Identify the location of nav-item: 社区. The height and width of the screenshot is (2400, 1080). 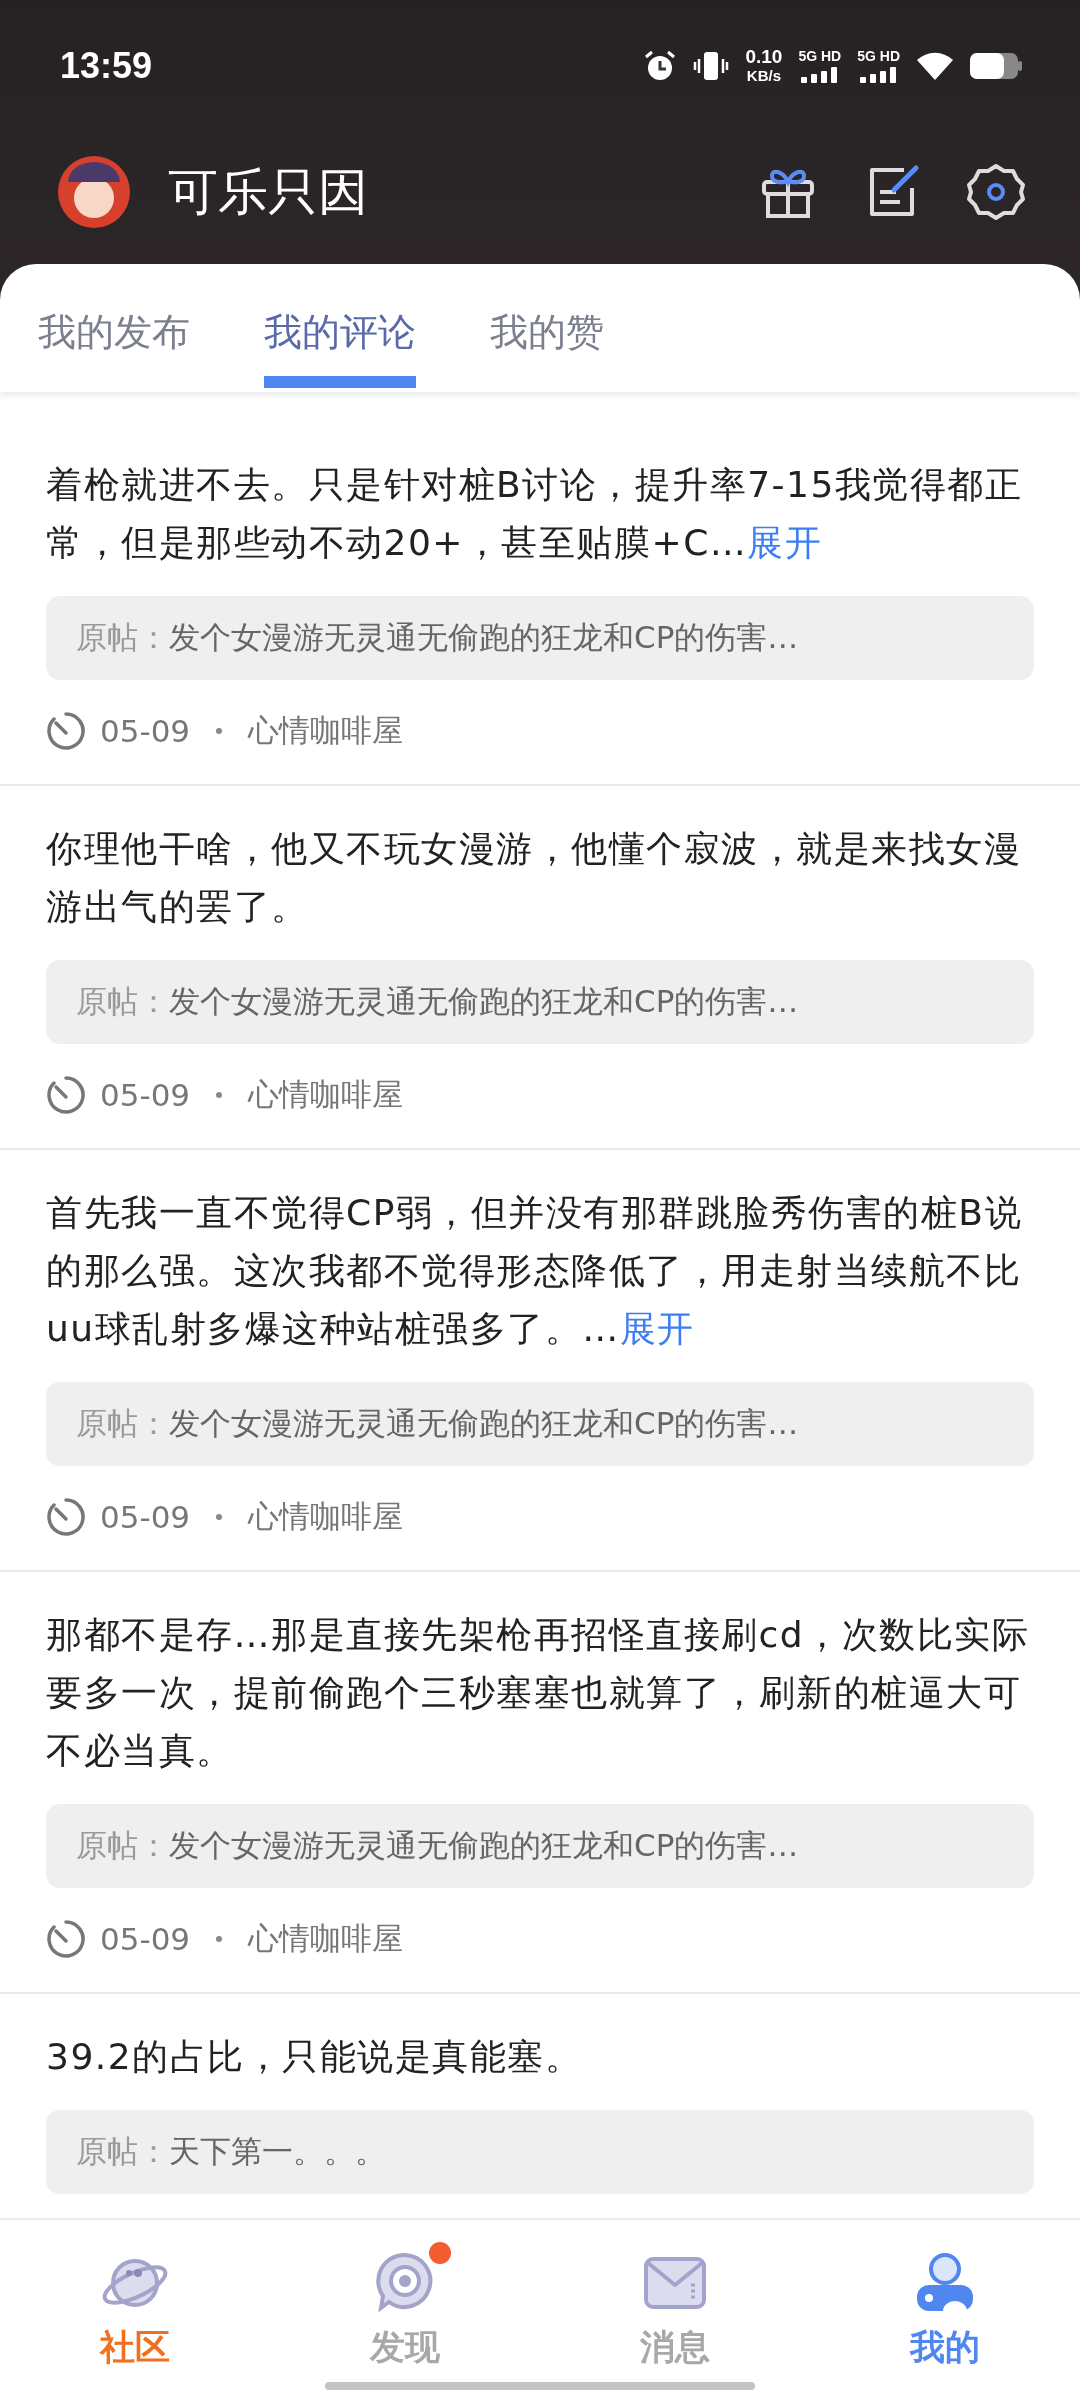
(135, 2305).